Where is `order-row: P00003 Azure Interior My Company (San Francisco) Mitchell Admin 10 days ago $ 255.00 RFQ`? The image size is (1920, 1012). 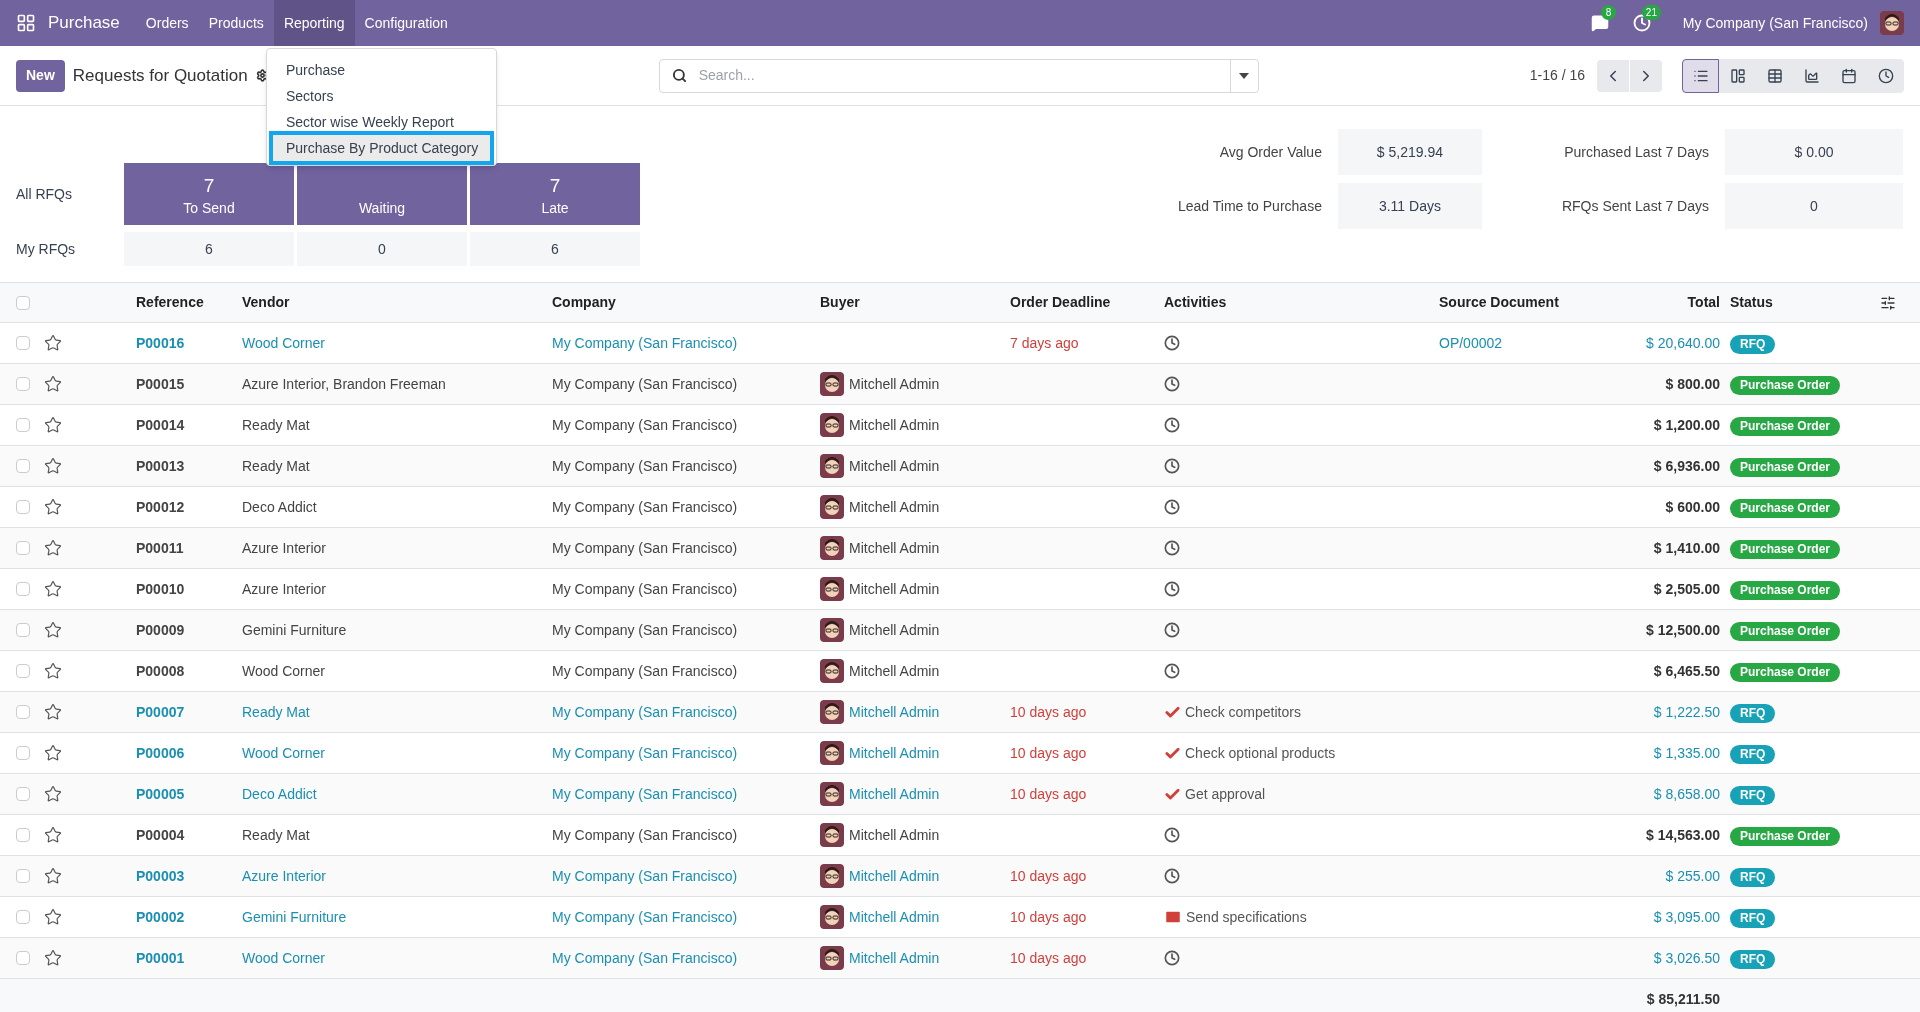 order-row: P00003 Azure Interior My Company (San Francisco) Mitchell Admin 10 days ago $ 255.00 RFQ is located at coordinates (960, 876).